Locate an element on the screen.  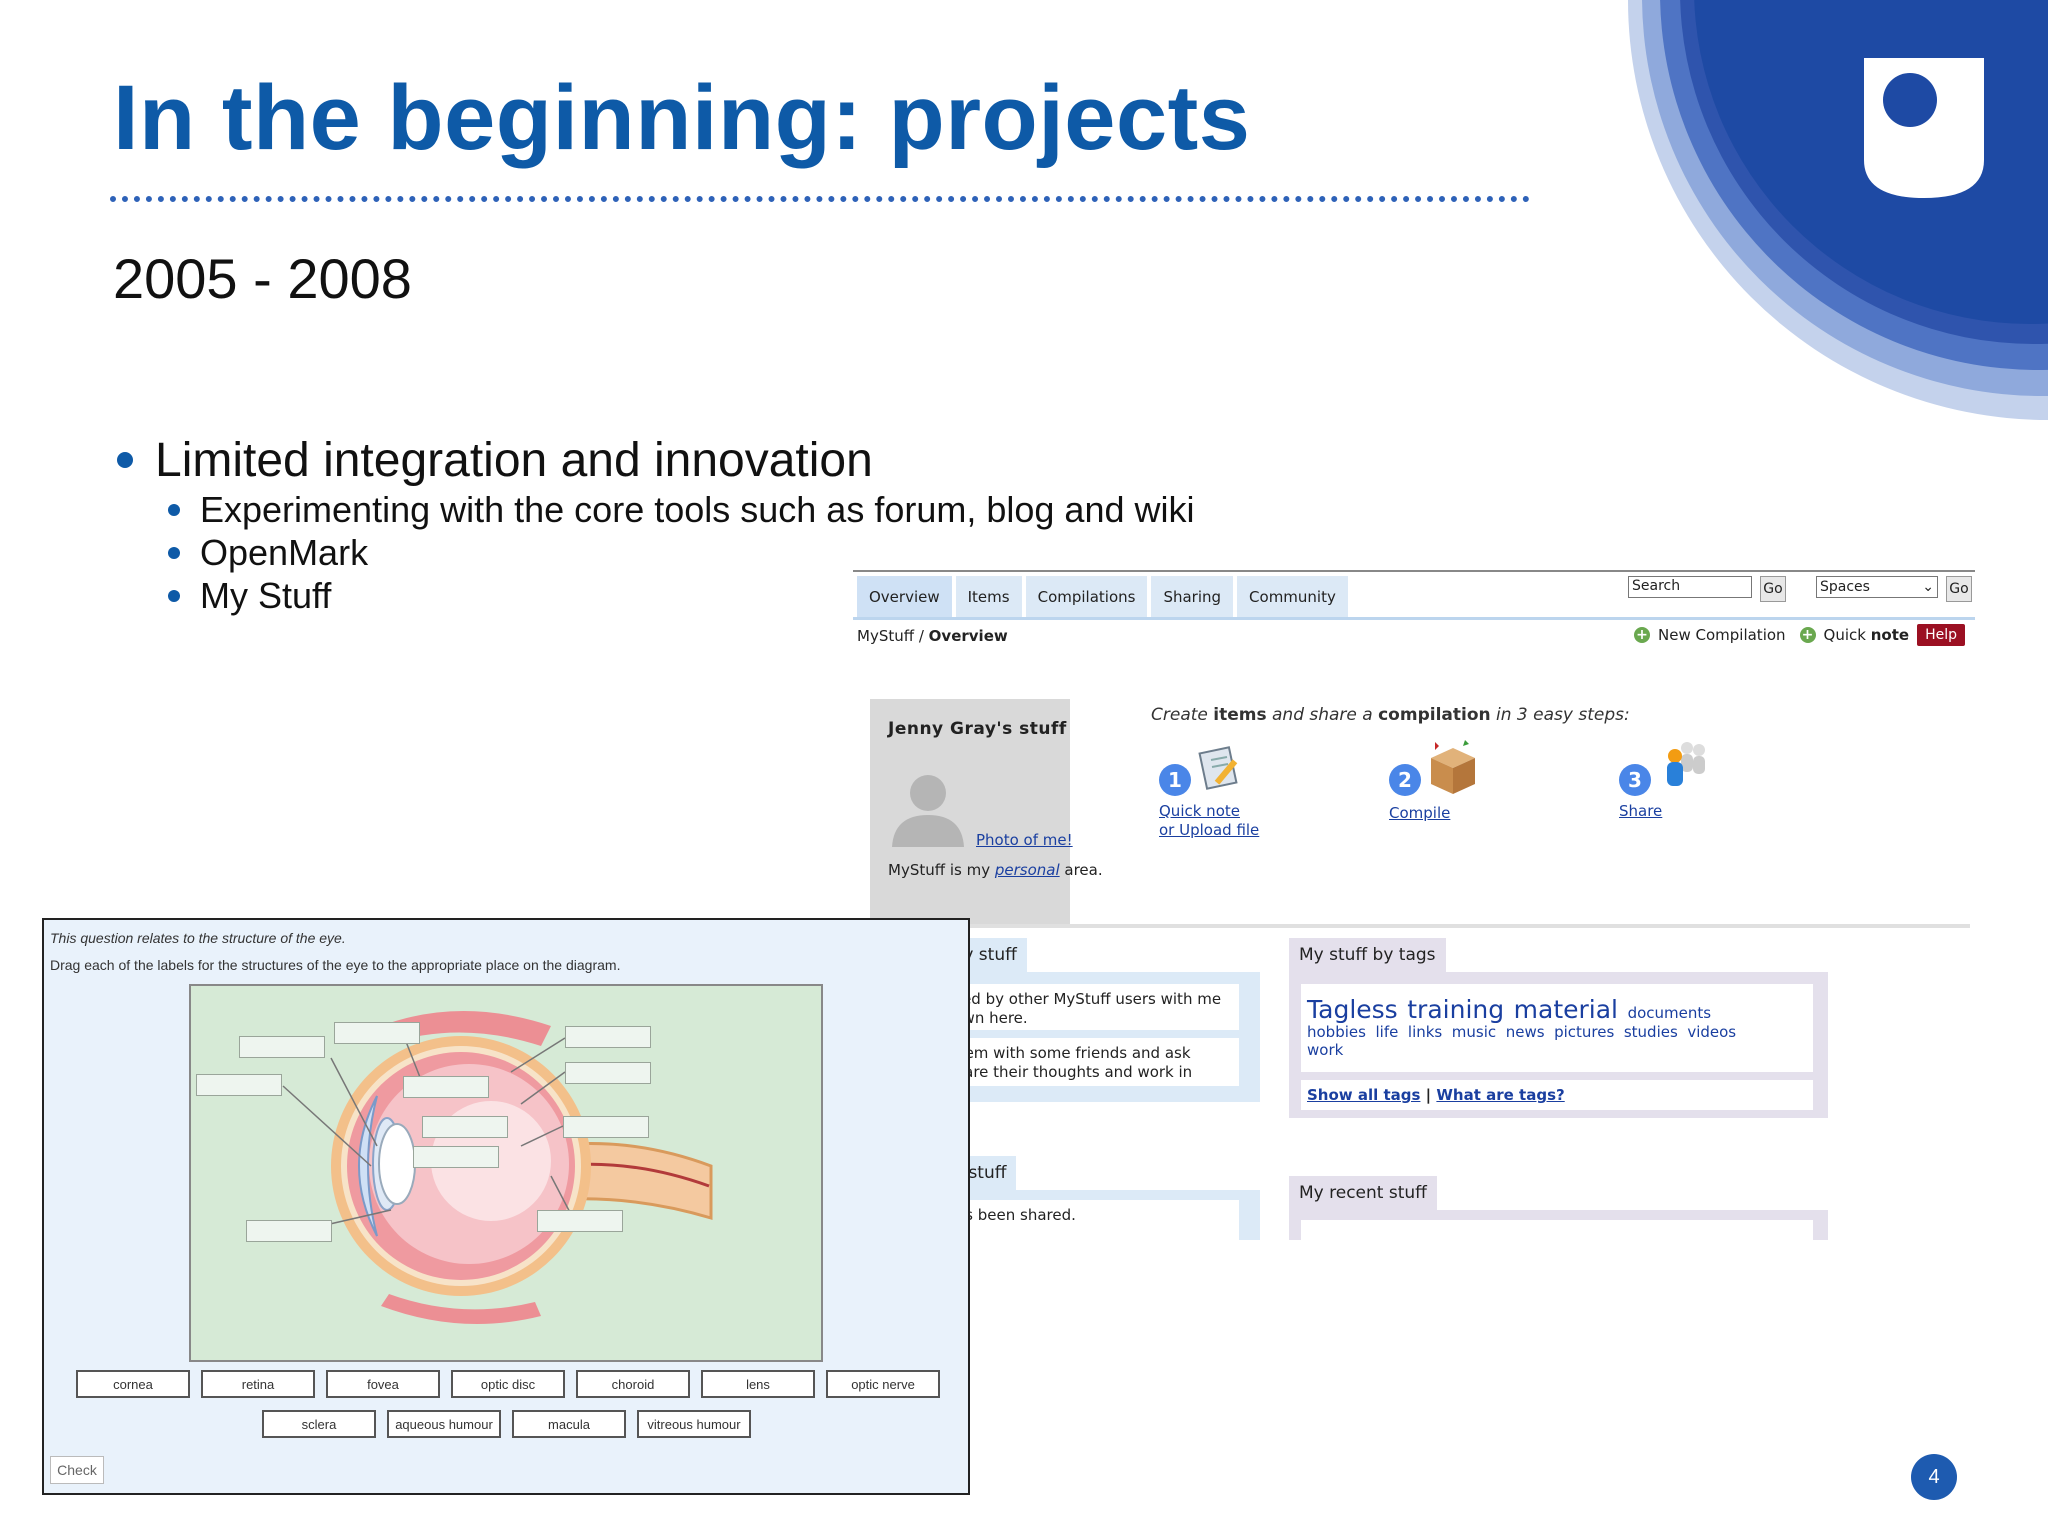
breadcrumb-root: MyStuff is located at coordinates (885, 636).